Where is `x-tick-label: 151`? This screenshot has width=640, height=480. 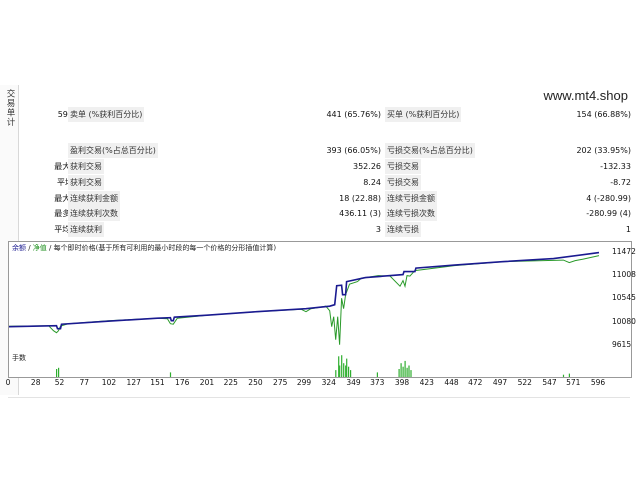
x-tick-label: 151 is located at coordinates (157, 382).